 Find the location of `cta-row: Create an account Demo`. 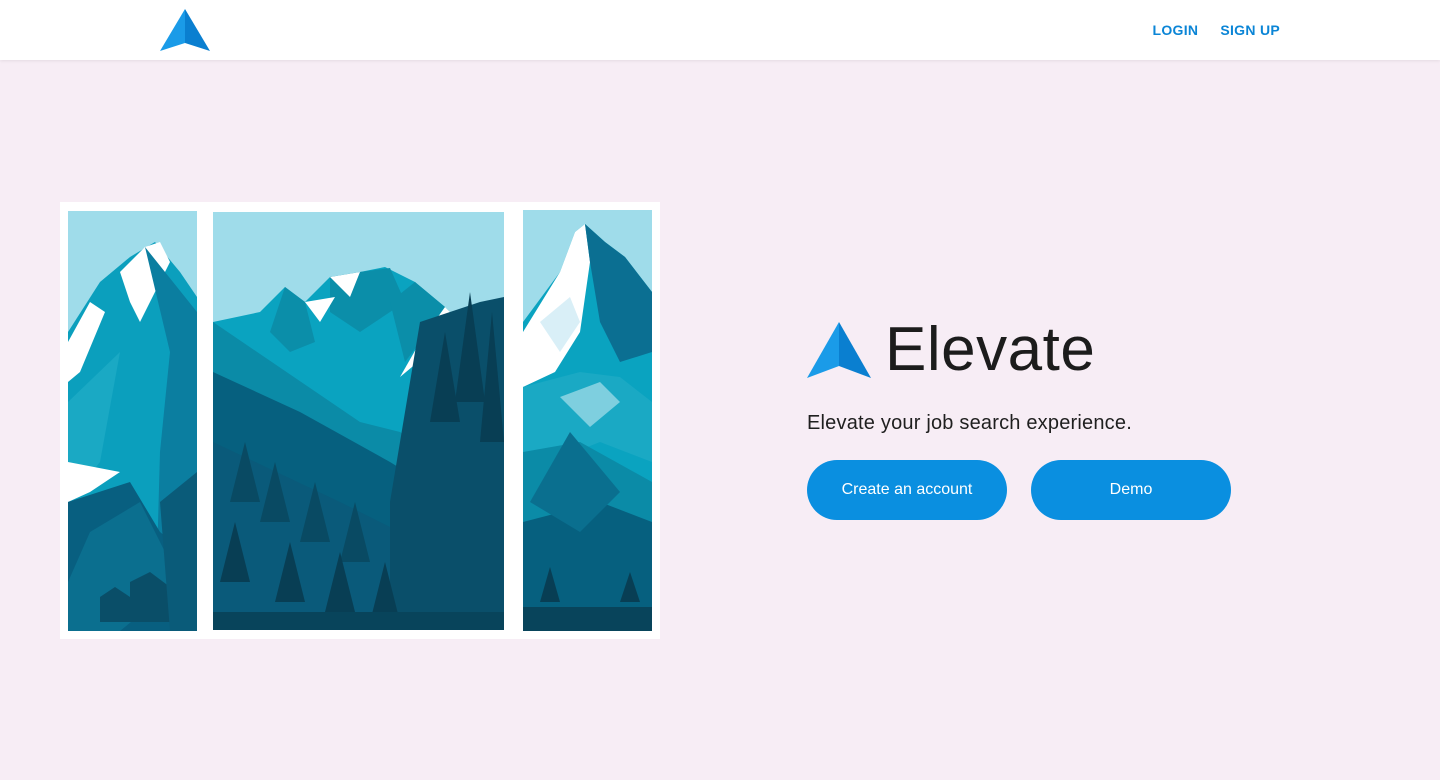

cta-row: Create an account Demo is located at coordinates (1067, 490).